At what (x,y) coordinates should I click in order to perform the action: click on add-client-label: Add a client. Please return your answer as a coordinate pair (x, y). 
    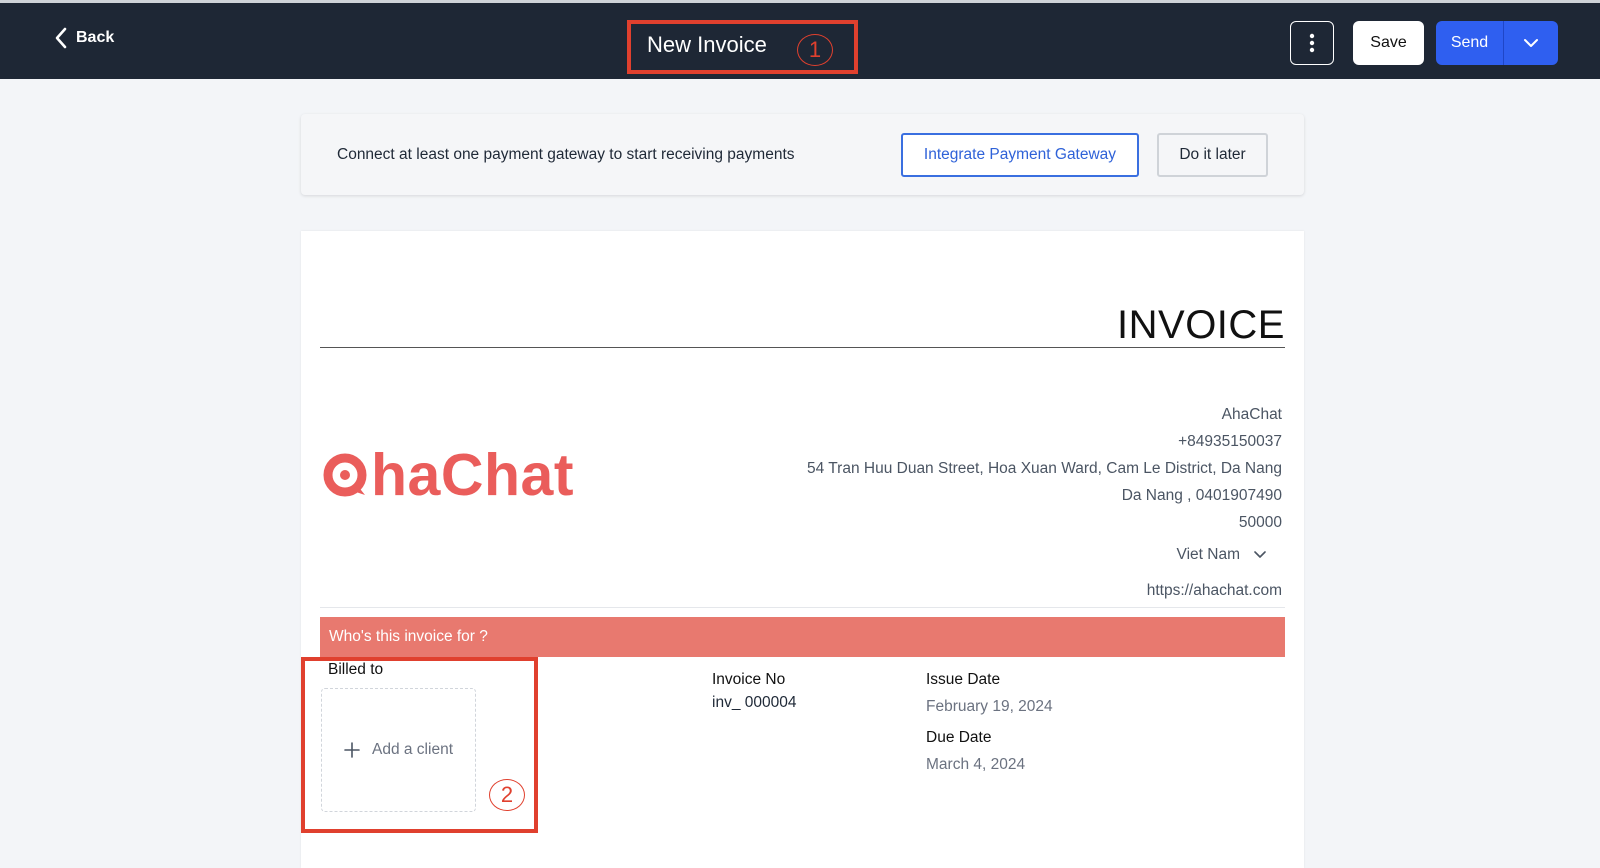
    Looking at the image, I should click on (412, 749).